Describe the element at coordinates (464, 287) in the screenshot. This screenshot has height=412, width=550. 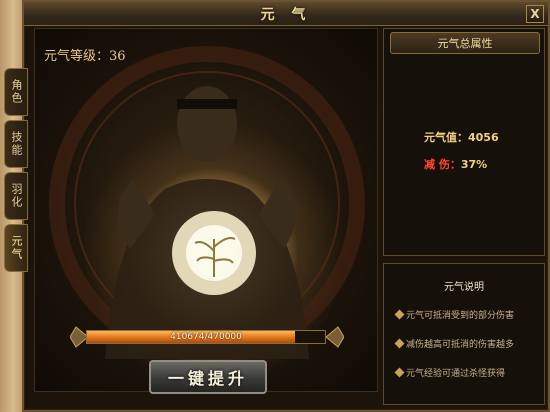
I see `info-title: 元气说明` at that location.